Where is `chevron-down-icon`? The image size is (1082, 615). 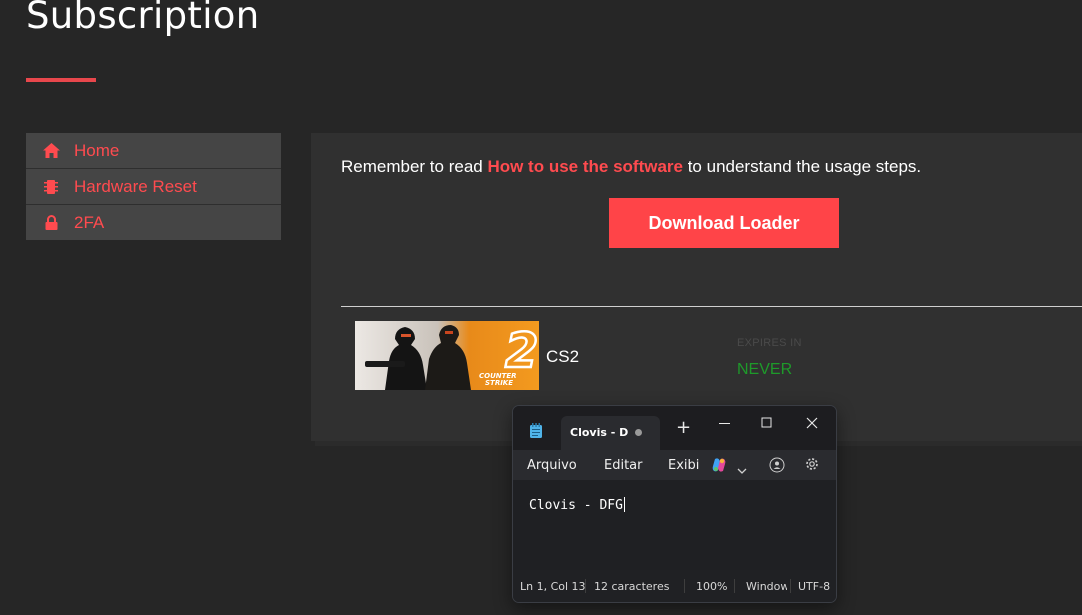 chevron-down-icon is located at coordinates (742, 469).